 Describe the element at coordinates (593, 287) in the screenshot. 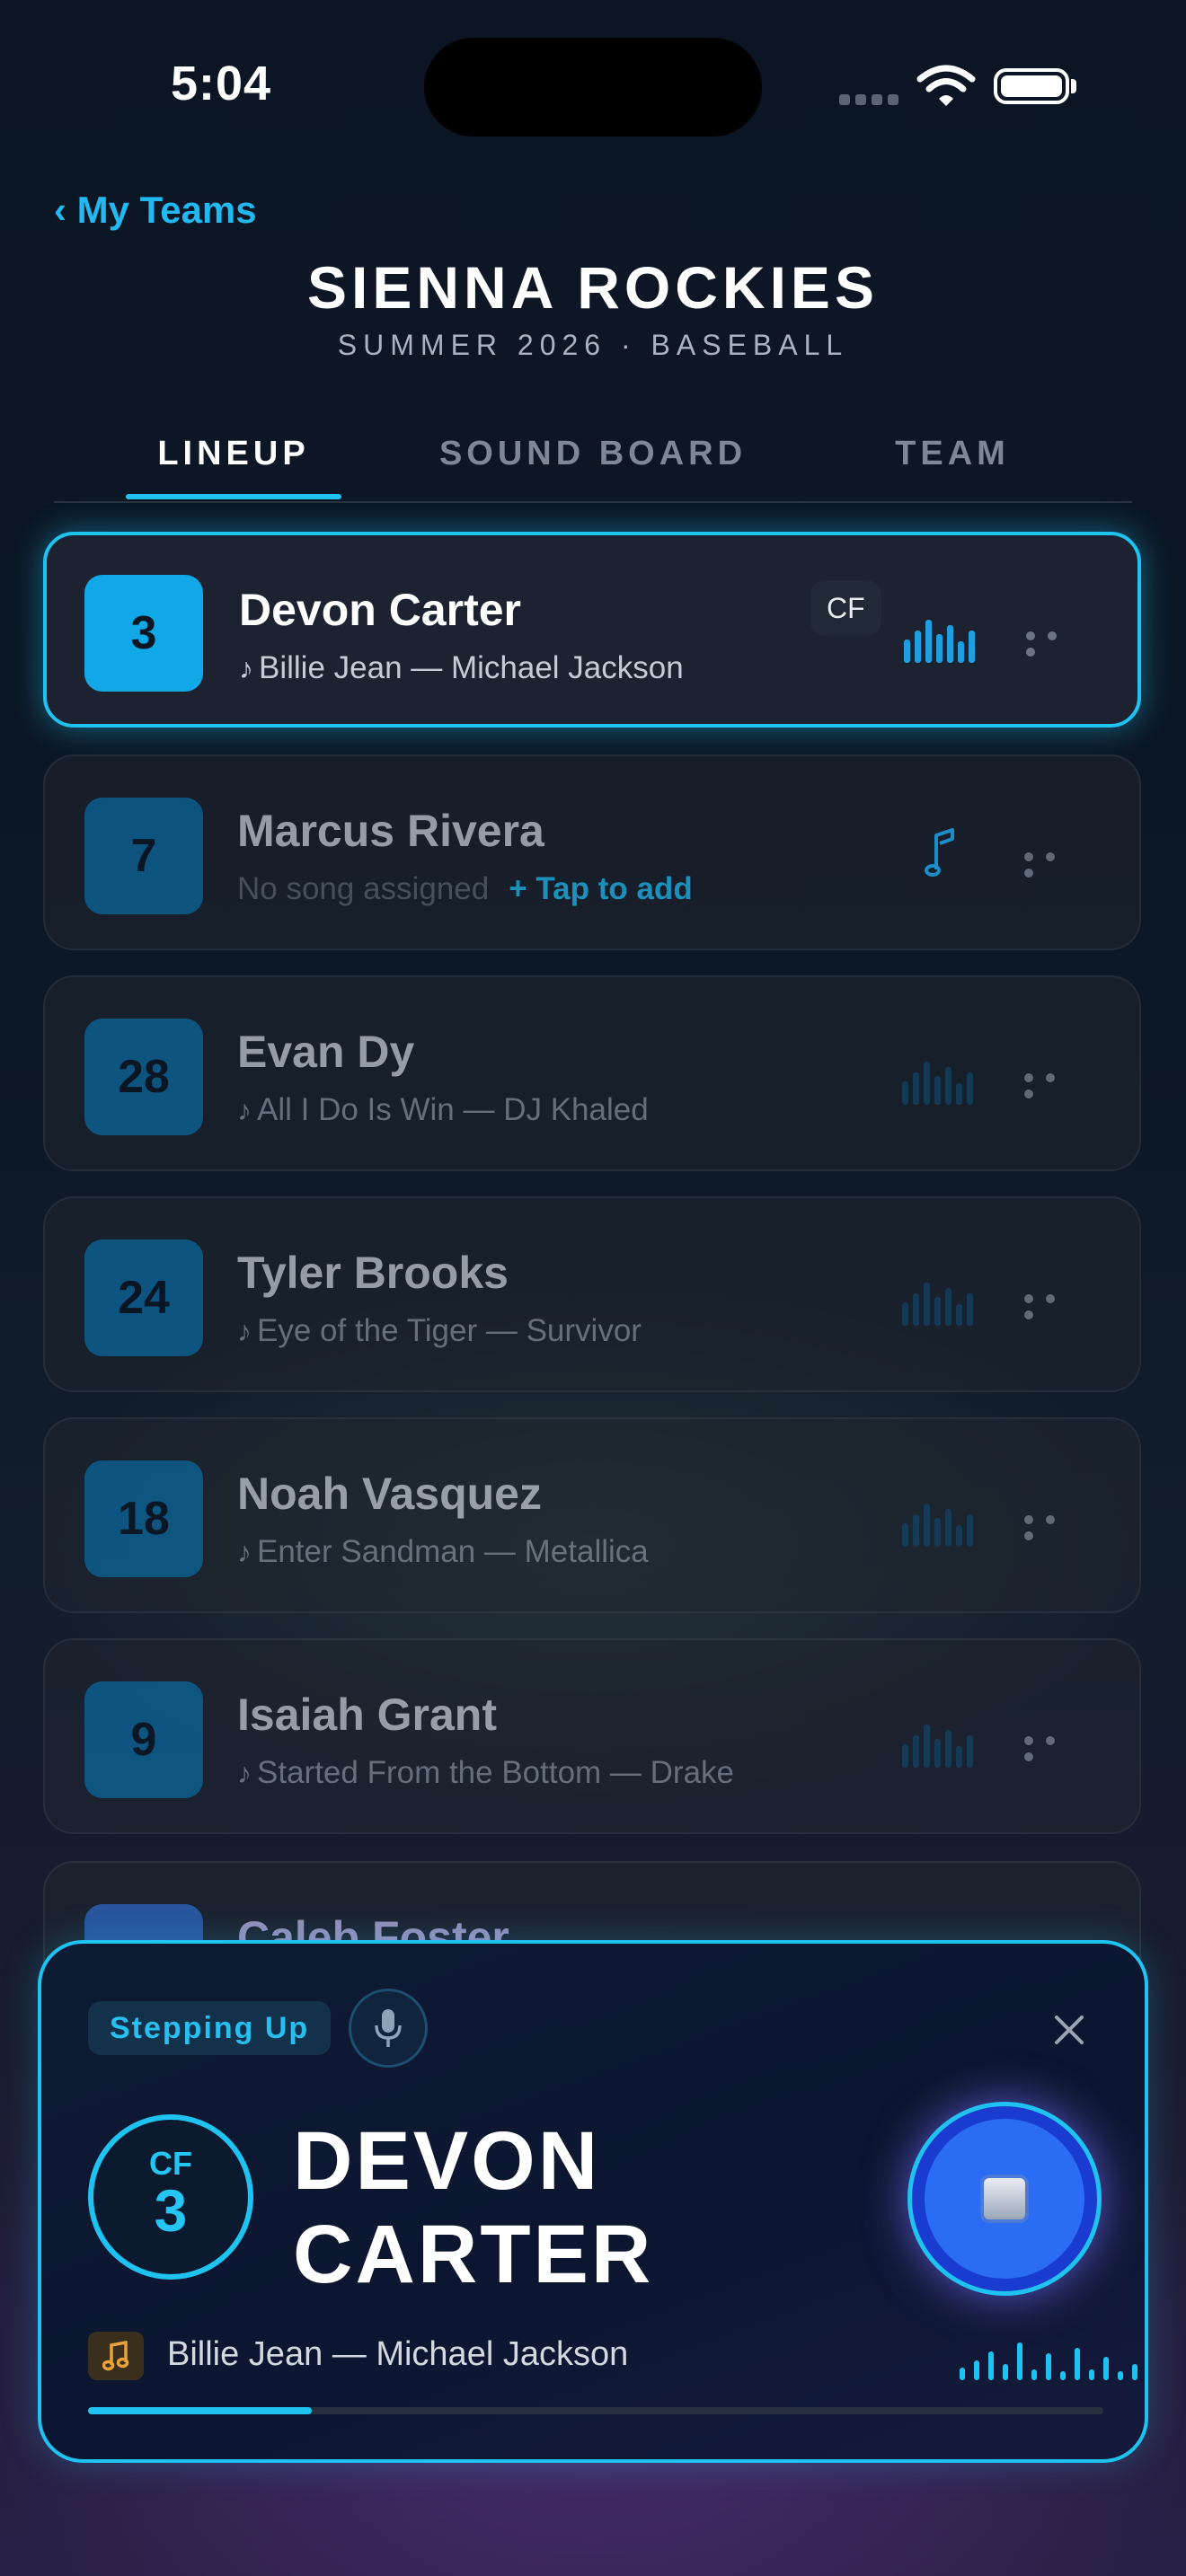

I see `page-title: SIENNA ROCKIES` at that location.